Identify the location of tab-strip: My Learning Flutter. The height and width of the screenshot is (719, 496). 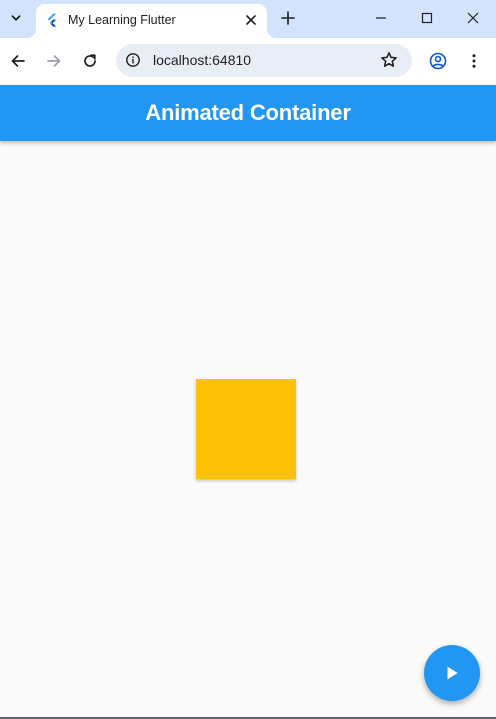
(248, 19).